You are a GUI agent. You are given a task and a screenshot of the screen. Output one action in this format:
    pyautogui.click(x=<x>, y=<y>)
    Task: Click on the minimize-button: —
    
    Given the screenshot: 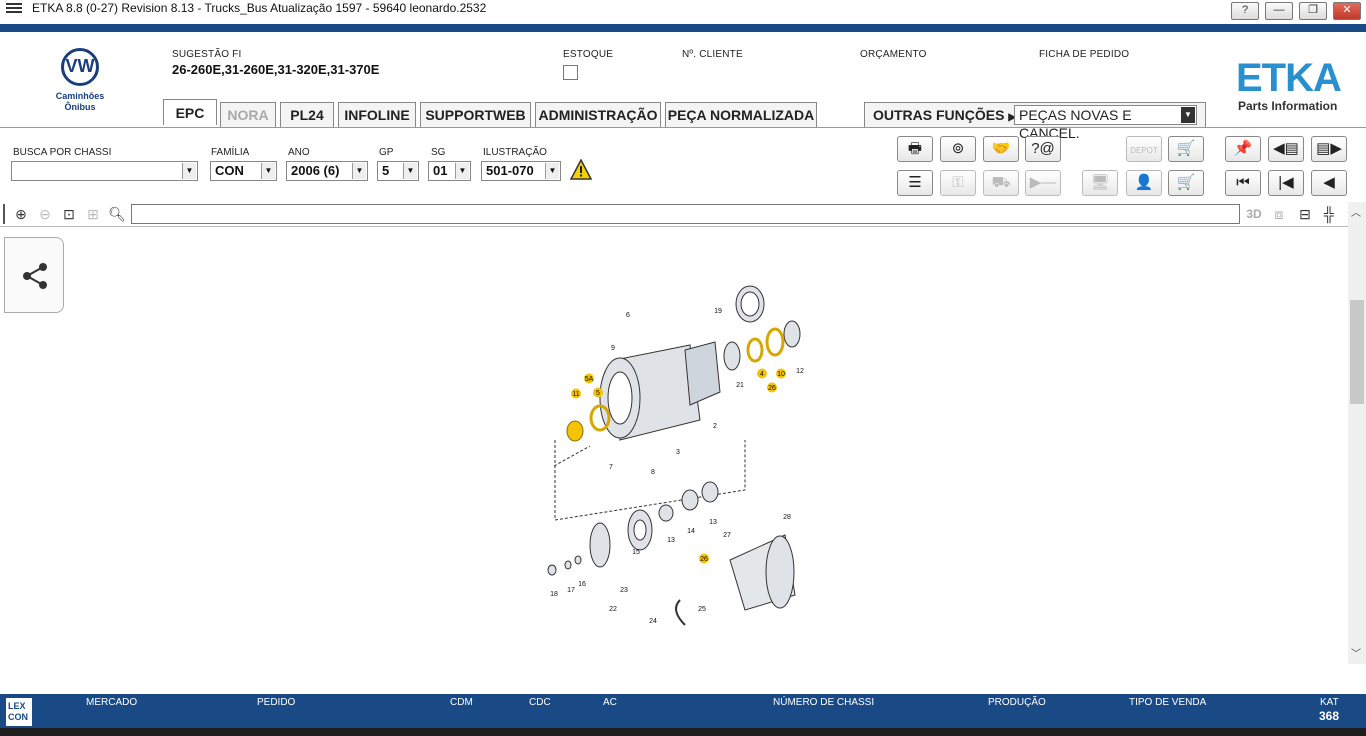 What is the action you would take?
    pyautogui.click(x=1279, y=11)
    